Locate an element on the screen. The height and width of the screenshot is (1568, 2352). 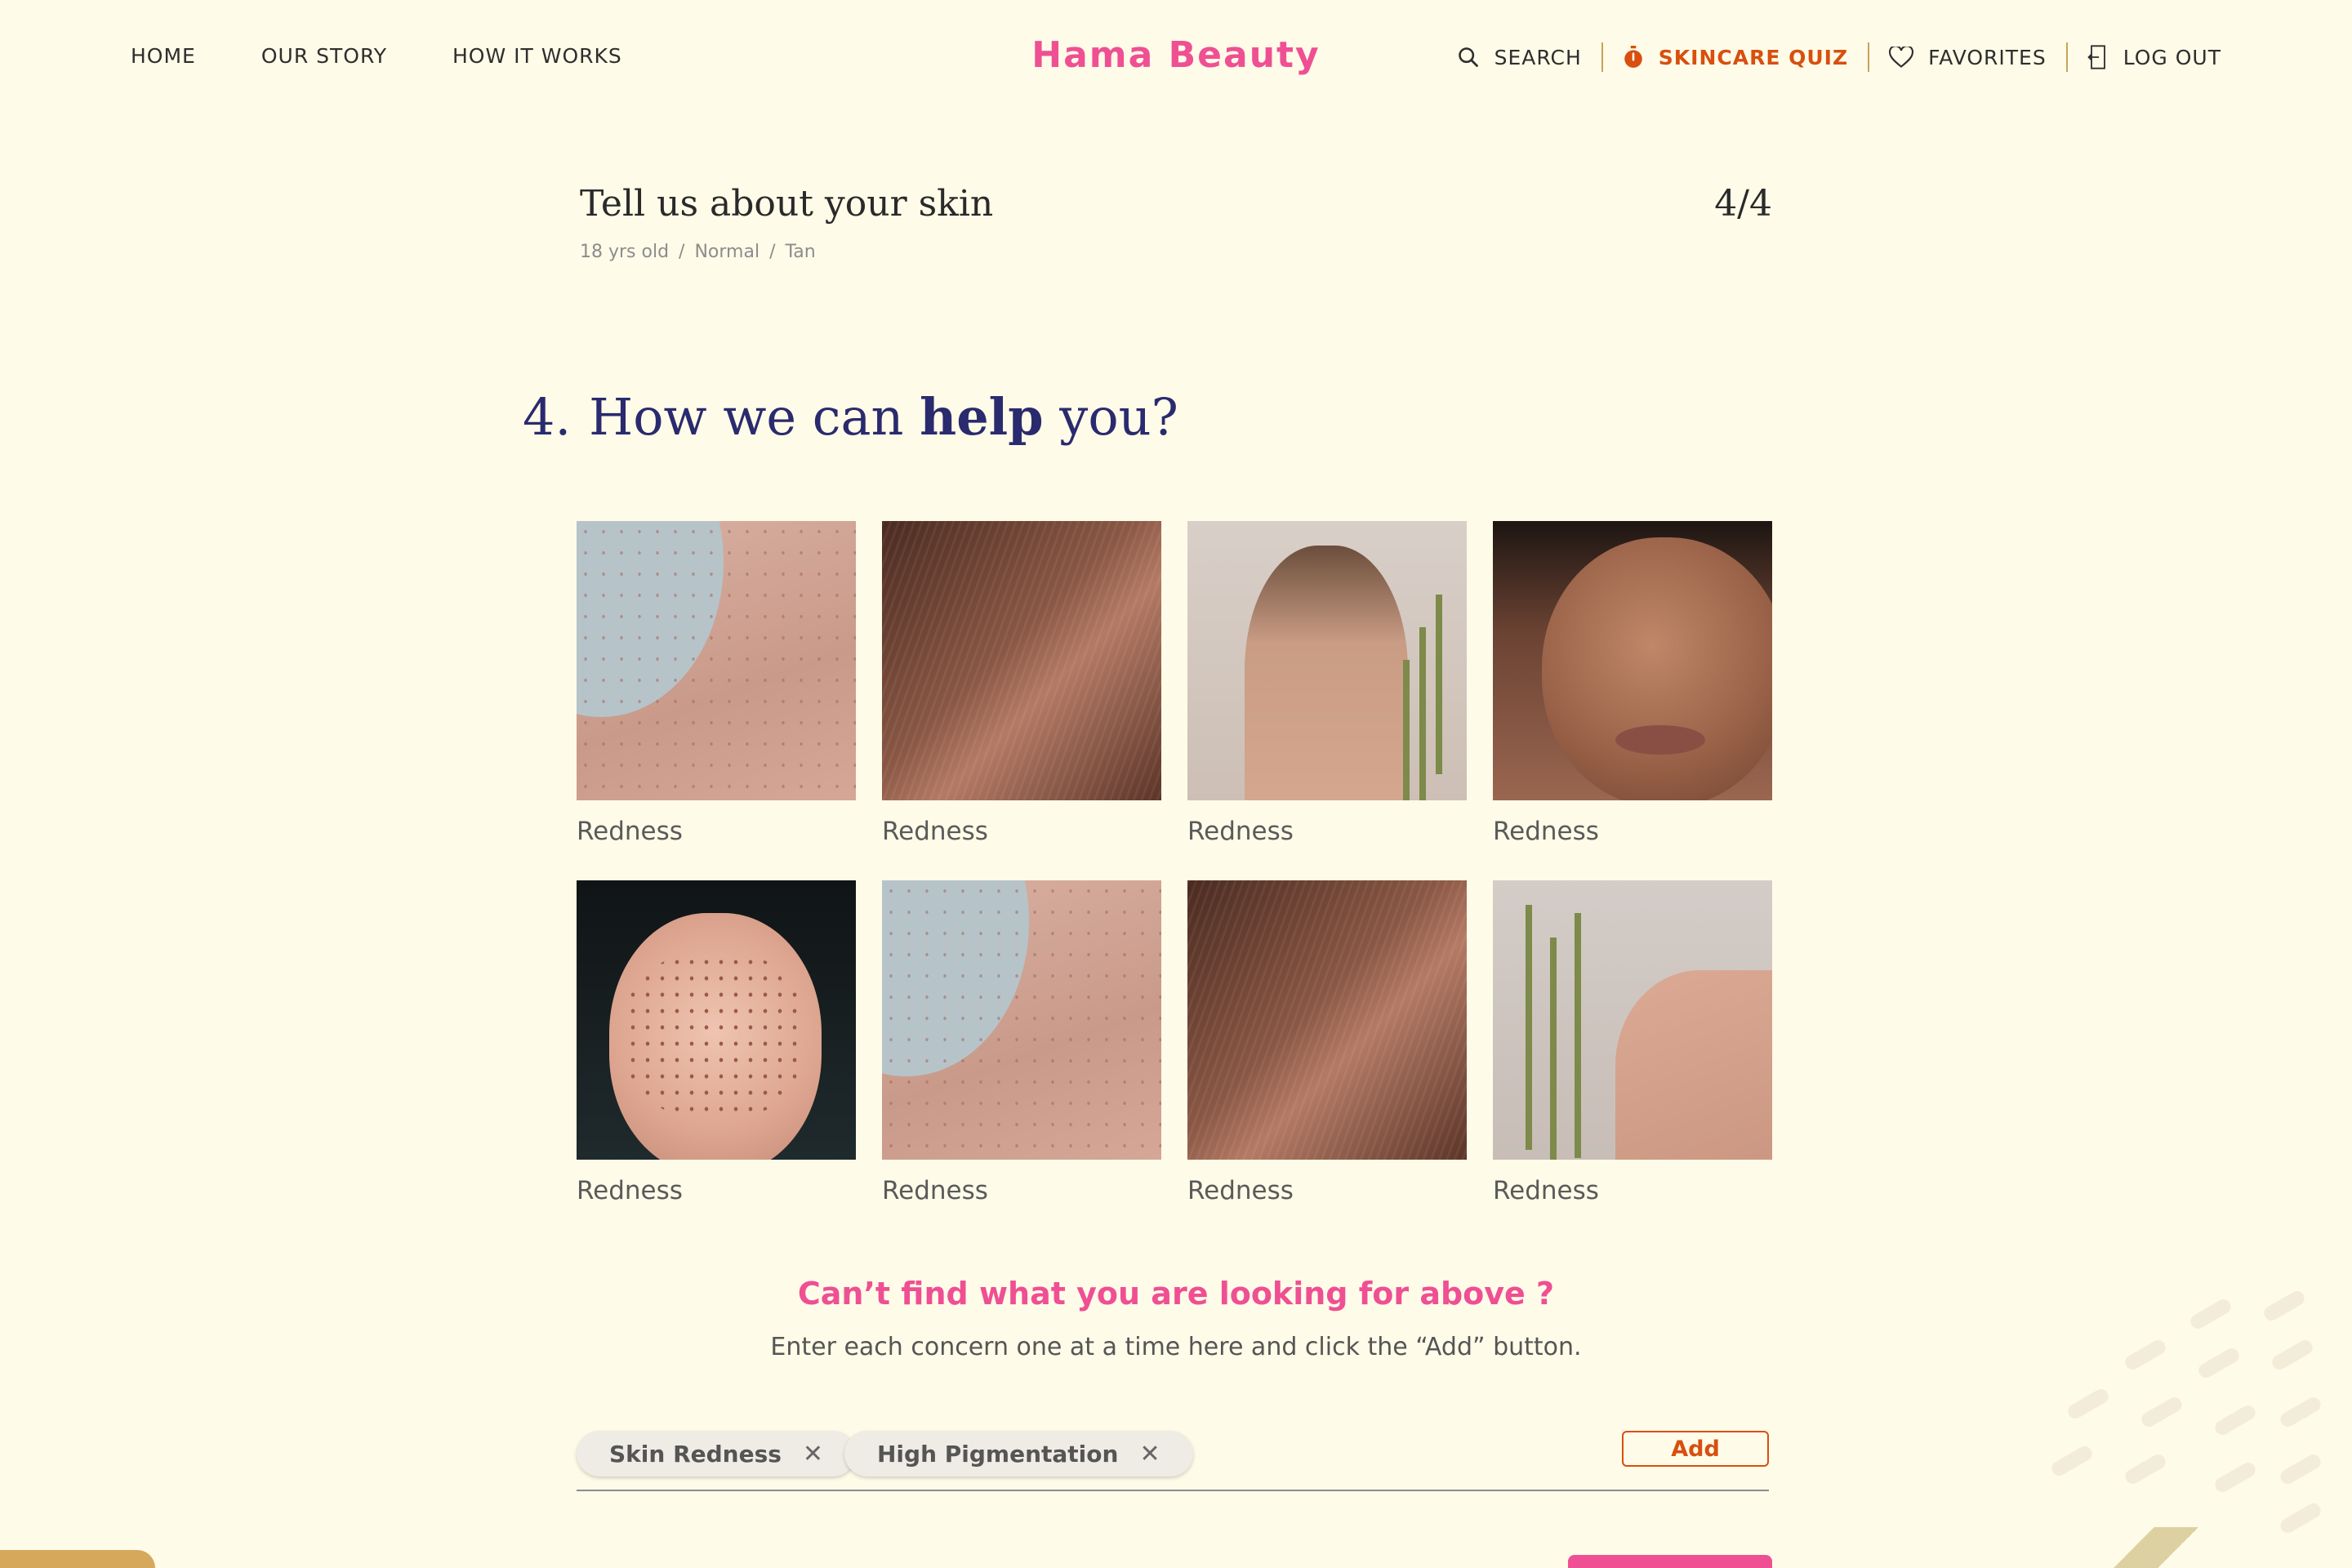
face-acne-image is located at coordinates (1632, 660).